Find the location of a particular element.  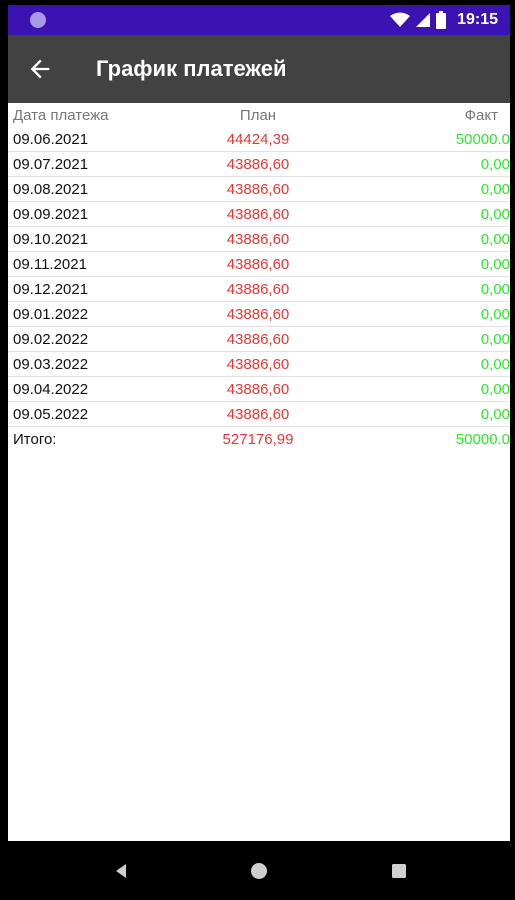

signal-icon is located at coordinates (423, 20).